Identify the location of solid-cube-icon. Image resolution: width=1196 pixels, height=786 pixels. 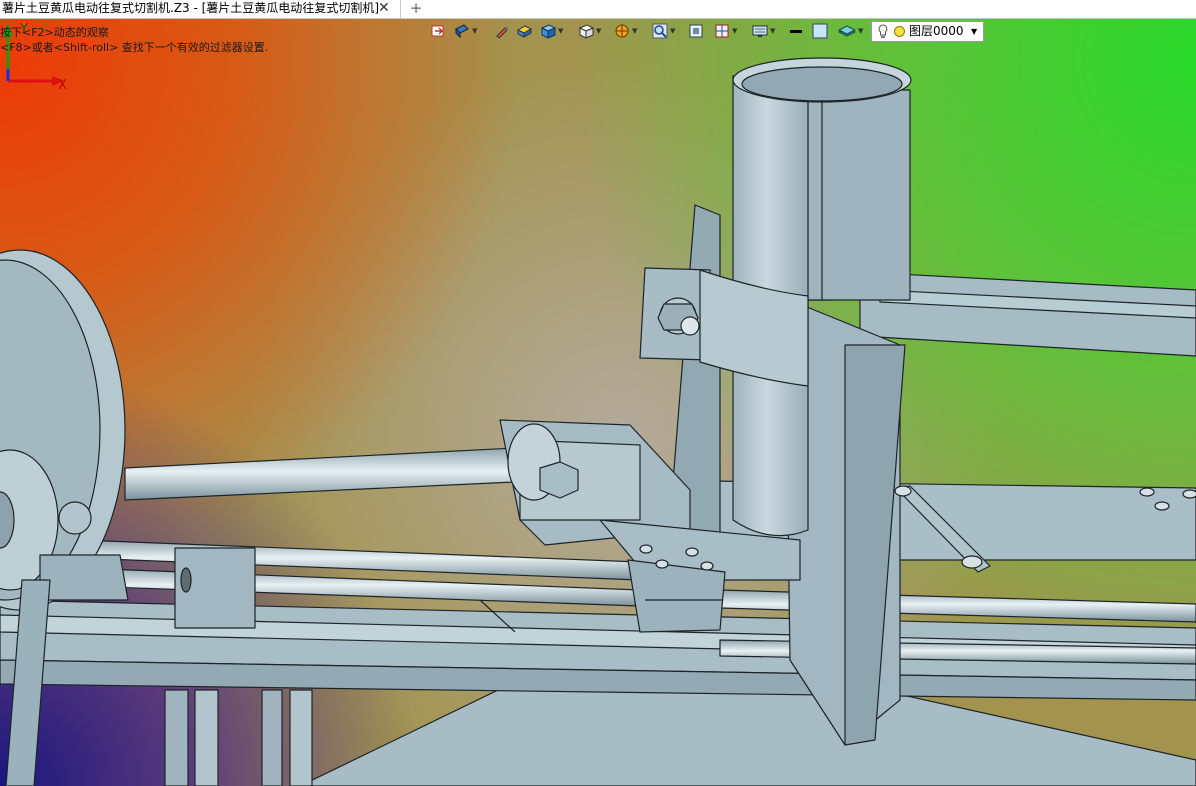
(548, 32).